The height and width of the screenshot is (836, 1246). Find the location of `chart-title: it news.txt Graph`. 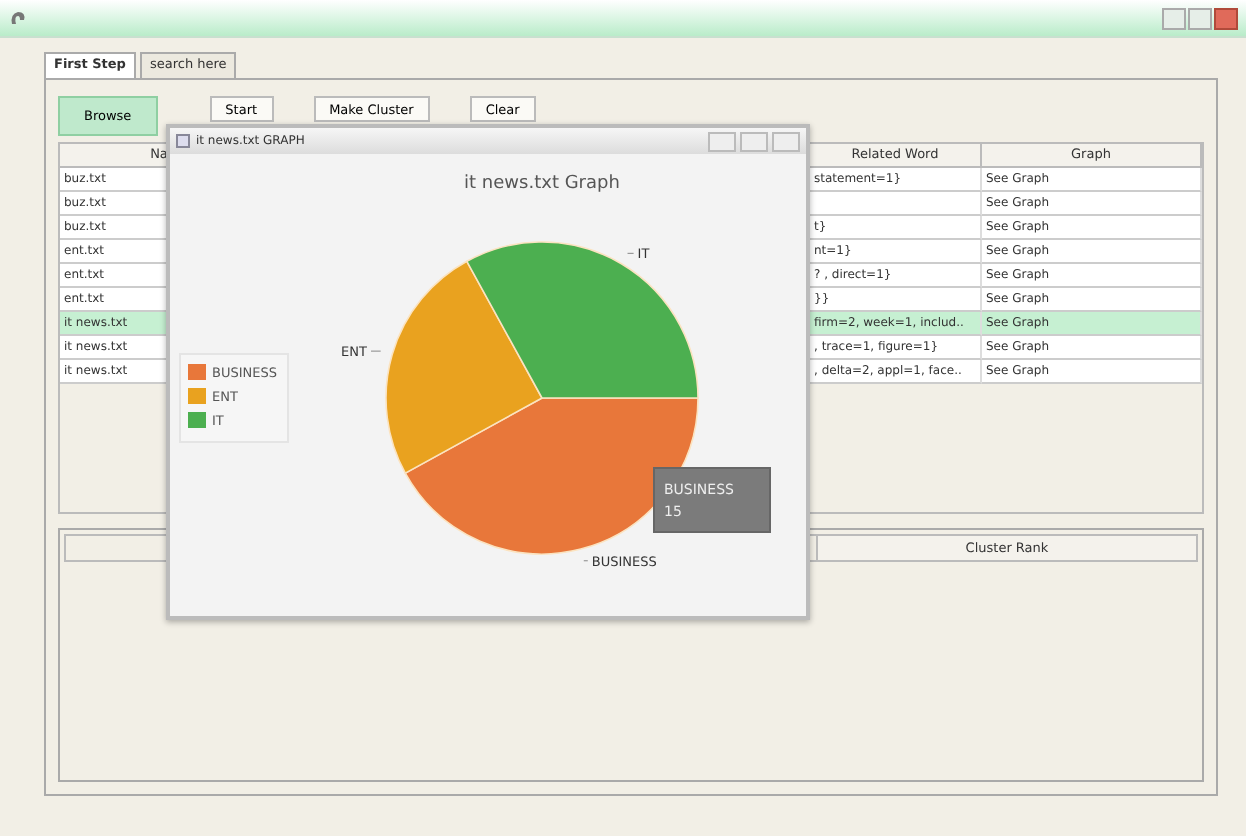

chart-title: it news.txt Graph is located at coordinates (542, 184).